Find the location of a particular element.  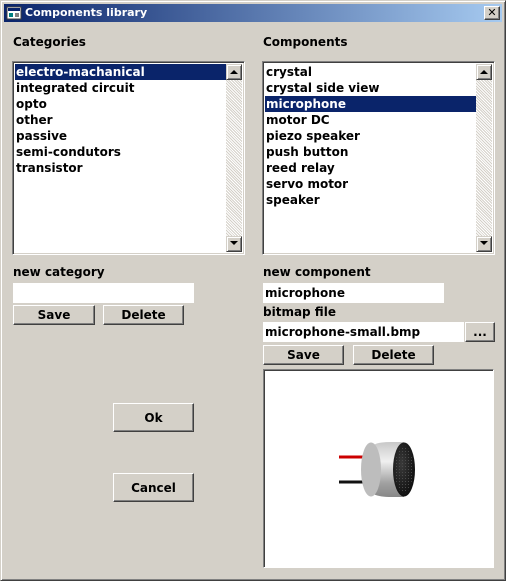

components-list-item: servo motor is located at coordinates (370, 184).